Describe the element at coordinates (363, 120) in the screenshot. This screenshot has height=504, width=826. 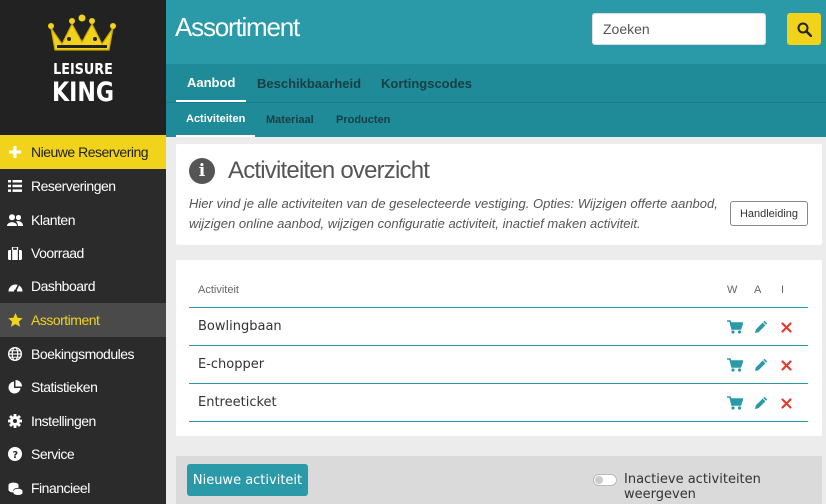
I see `subtab-producten: Producten` at that location.